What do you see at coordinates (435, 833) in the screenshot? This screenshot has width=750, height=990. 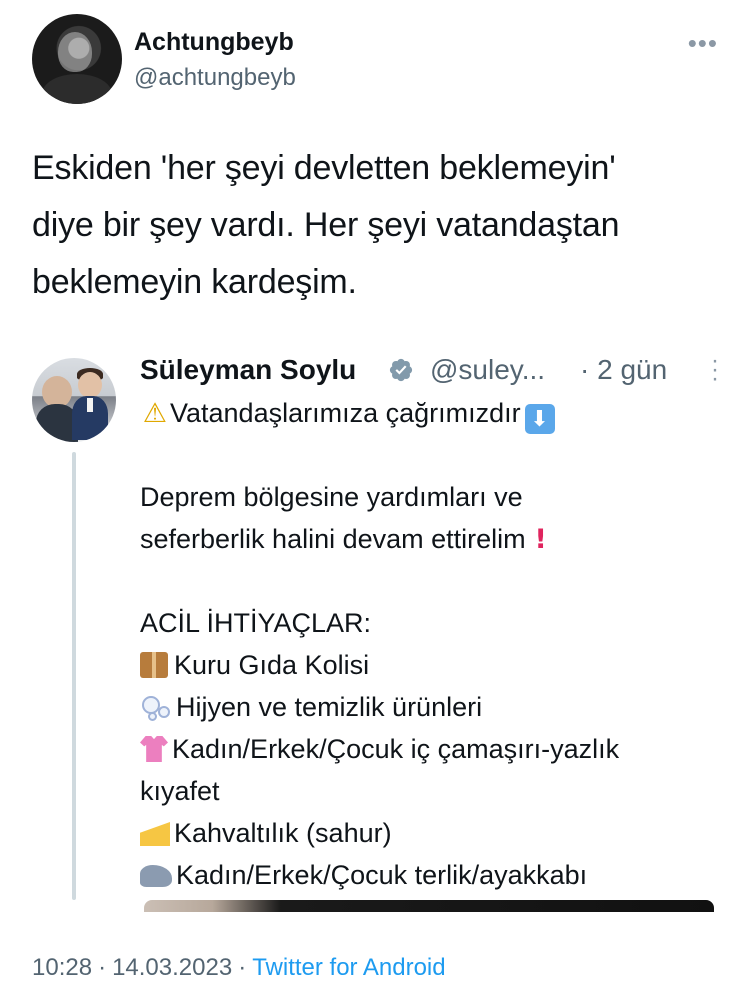 I see `list-item: Kahvaltılık (sahur)` at bounding box center [435, 833].